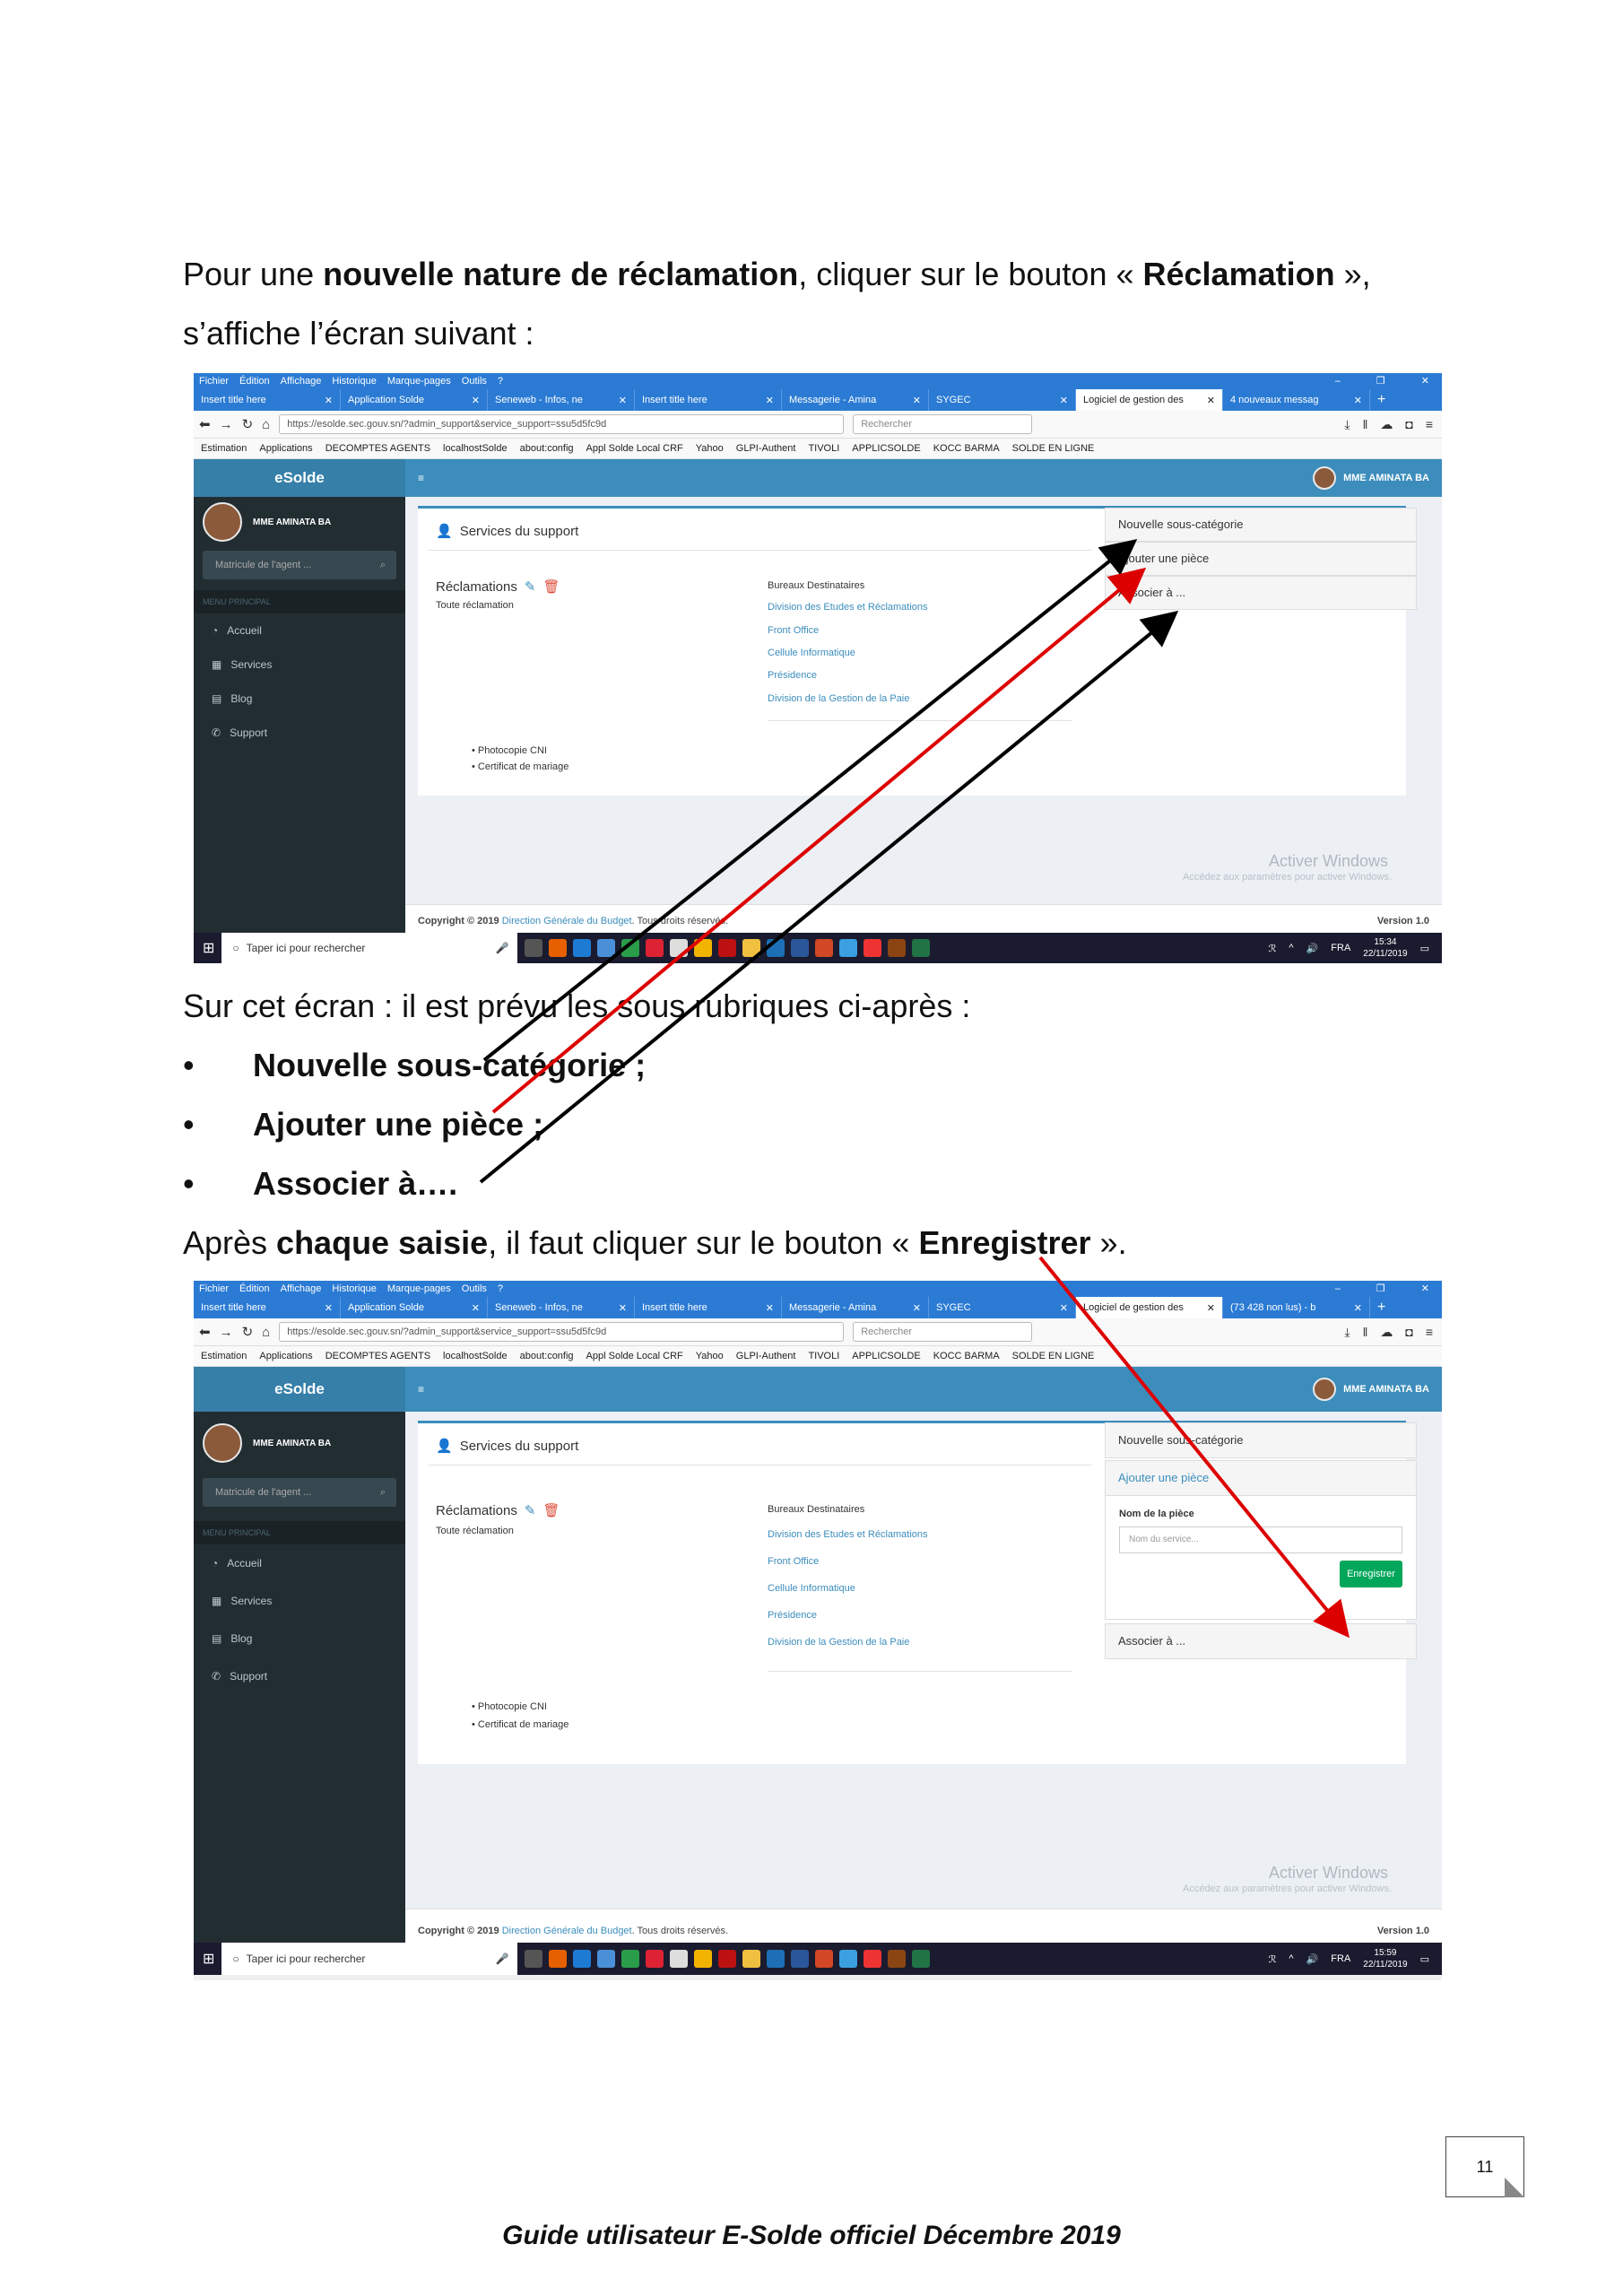 This screenshot has width=1623, height=2296. Describe the element at coordinates (419, 1289) in the screenshot. I see `menu-marque-pages: Marque-pages` at that location.